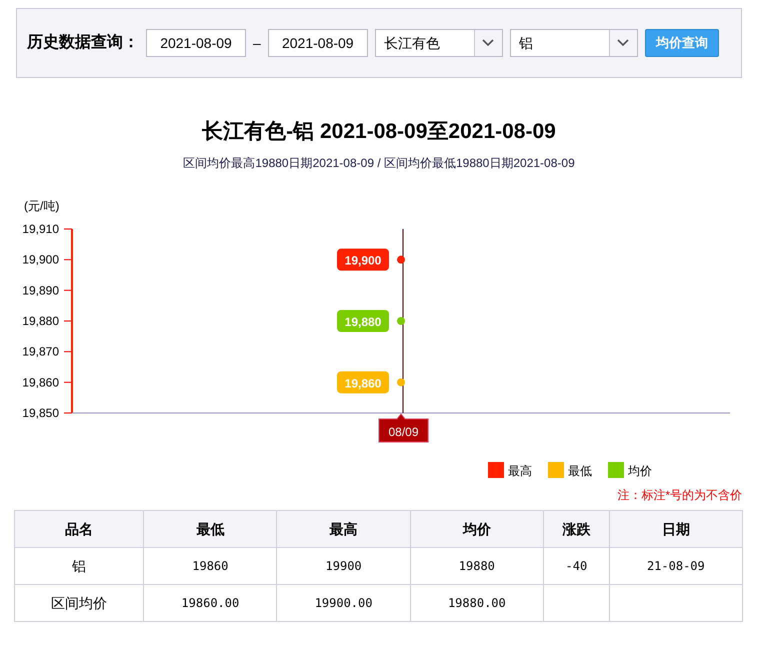 The width and height of the screenshot is (758, 650). Describe the element at coordinates (477, 603) in the screenshot. I see `table-cell: 19880.00` at that location.